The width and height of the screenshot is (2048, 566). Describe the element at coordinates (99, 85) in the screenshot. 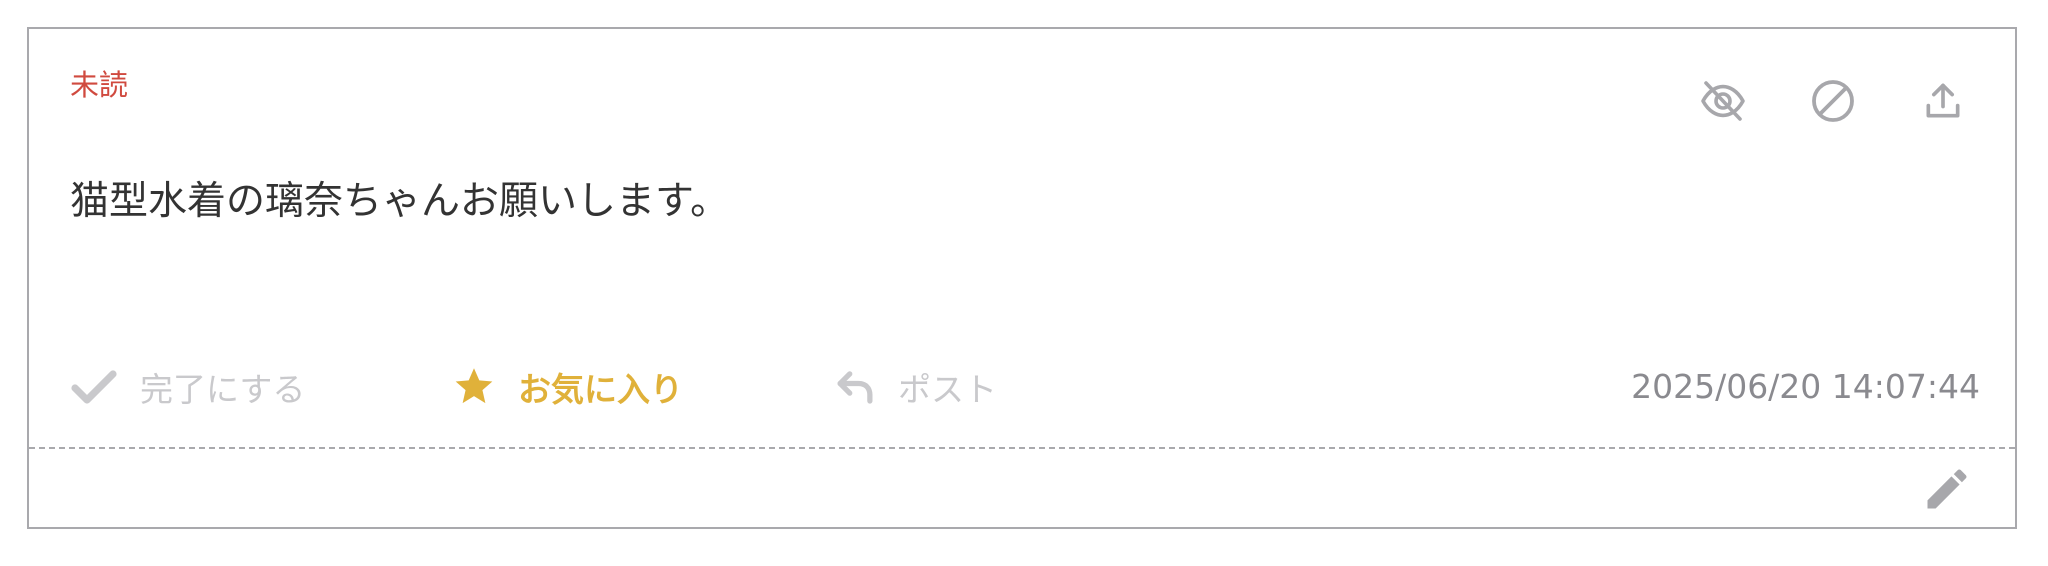

I see `status-badge: 未読` at that location.